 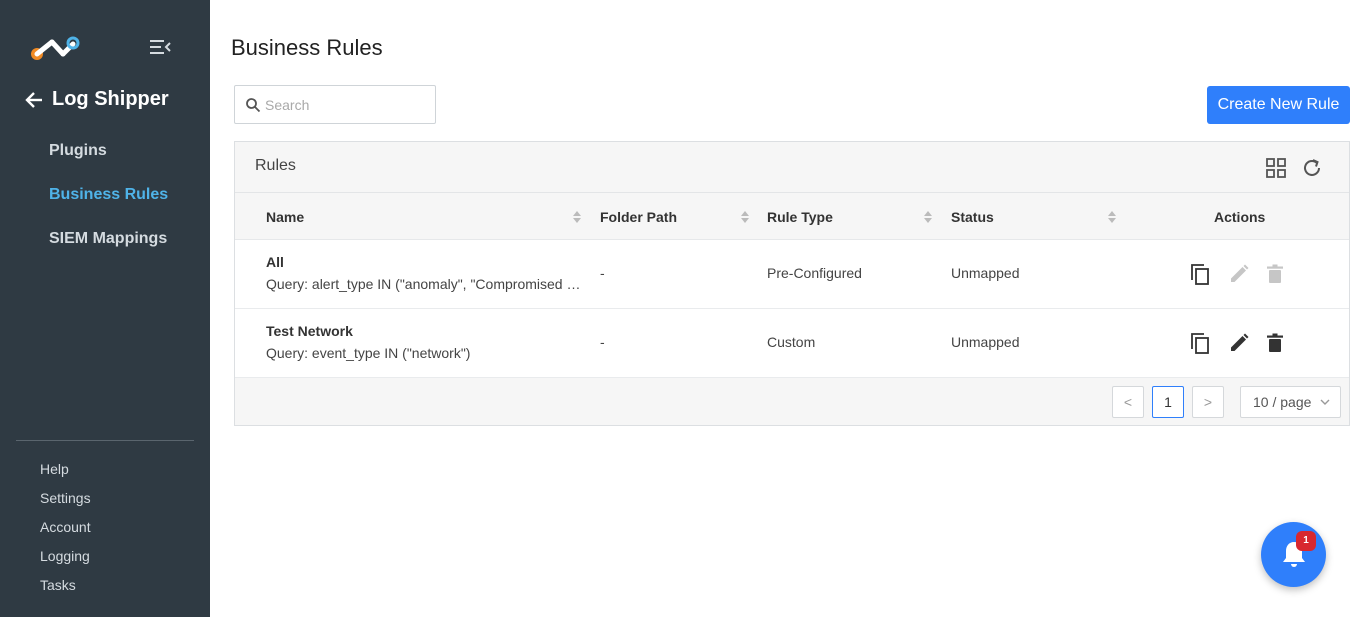 I want to click on rule-query: Query: event_type IN ("network"), so click(x=368, y=353).